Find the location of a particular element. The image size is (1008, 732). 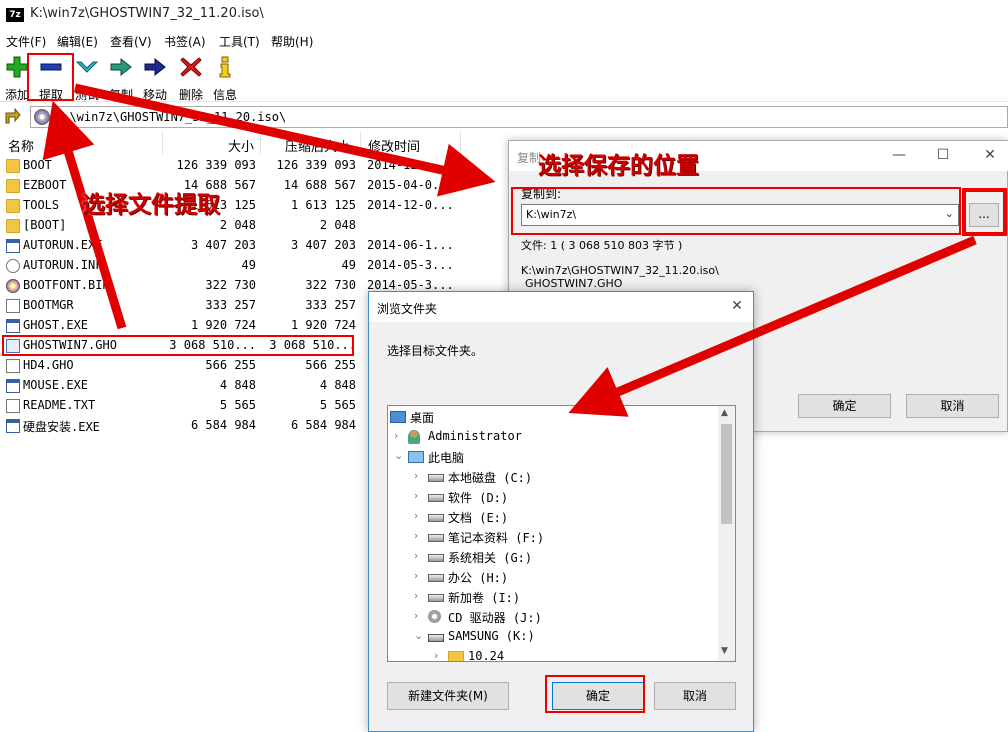

tree-node: 桌面 is located at coordinates (553, 417).